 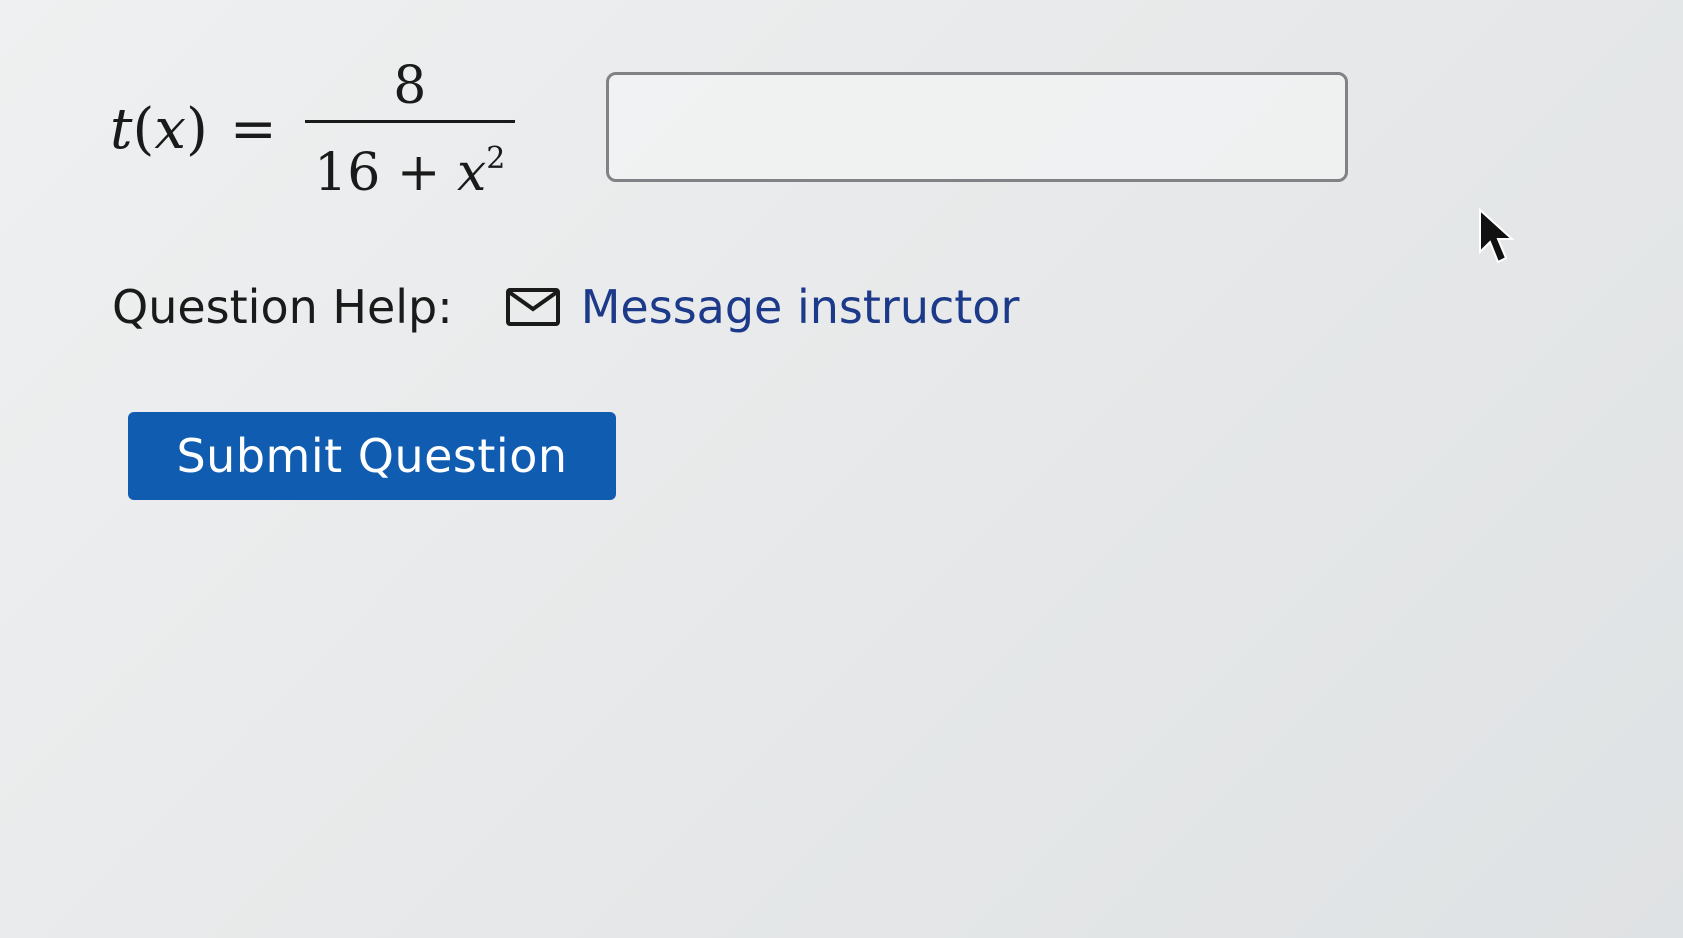 What do you see at coordinates (253, 129) in the screenshot?
I see `equals-sign: =` at bounding box center [253, 129].